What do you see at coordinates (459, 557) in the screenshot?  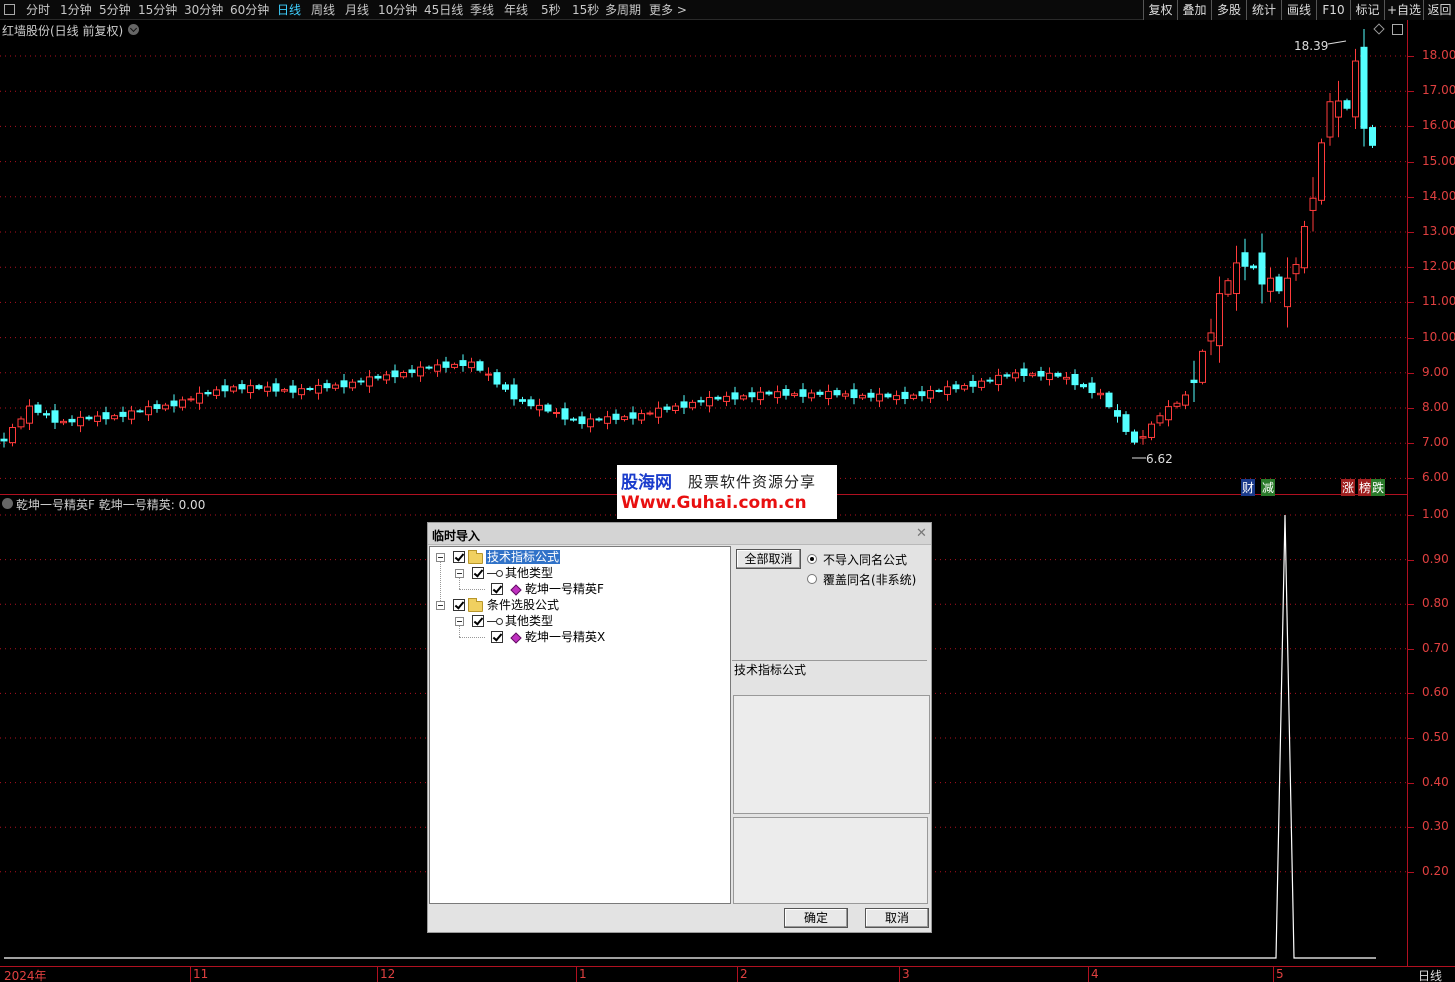 I see `checkbox-tech-indicator` at bounding box center [459, 557].